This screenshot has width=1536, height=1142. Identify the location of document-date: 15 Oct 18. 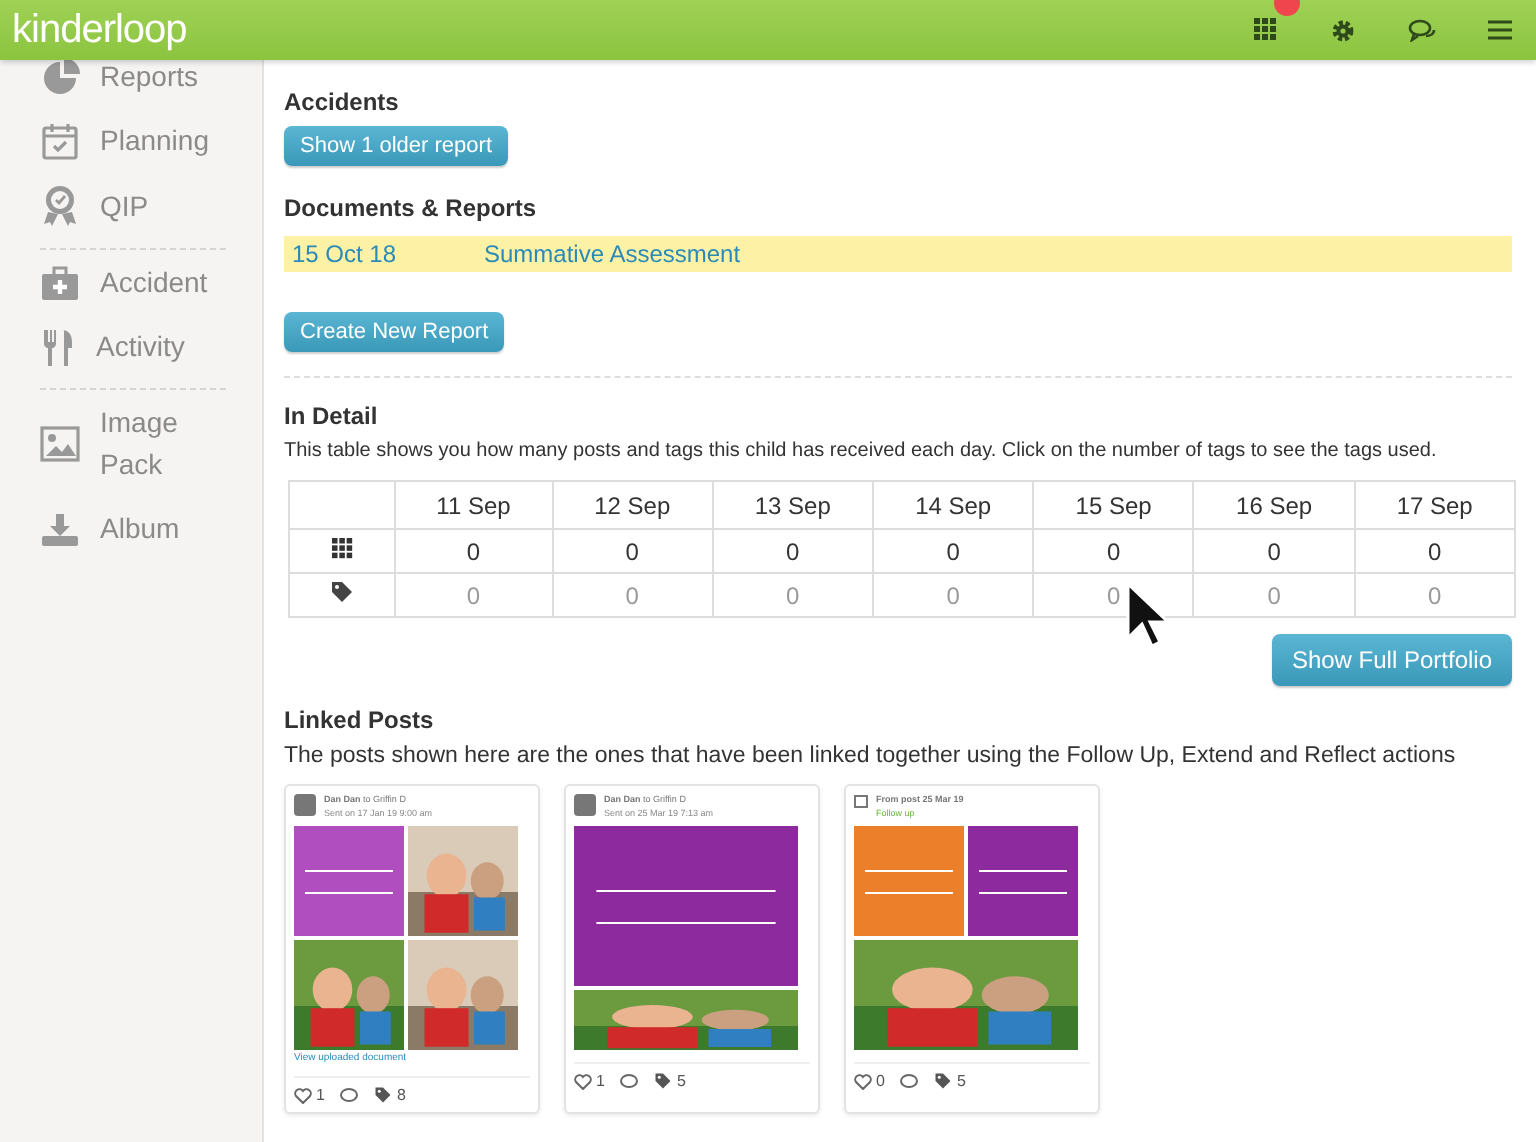
(388, 254).